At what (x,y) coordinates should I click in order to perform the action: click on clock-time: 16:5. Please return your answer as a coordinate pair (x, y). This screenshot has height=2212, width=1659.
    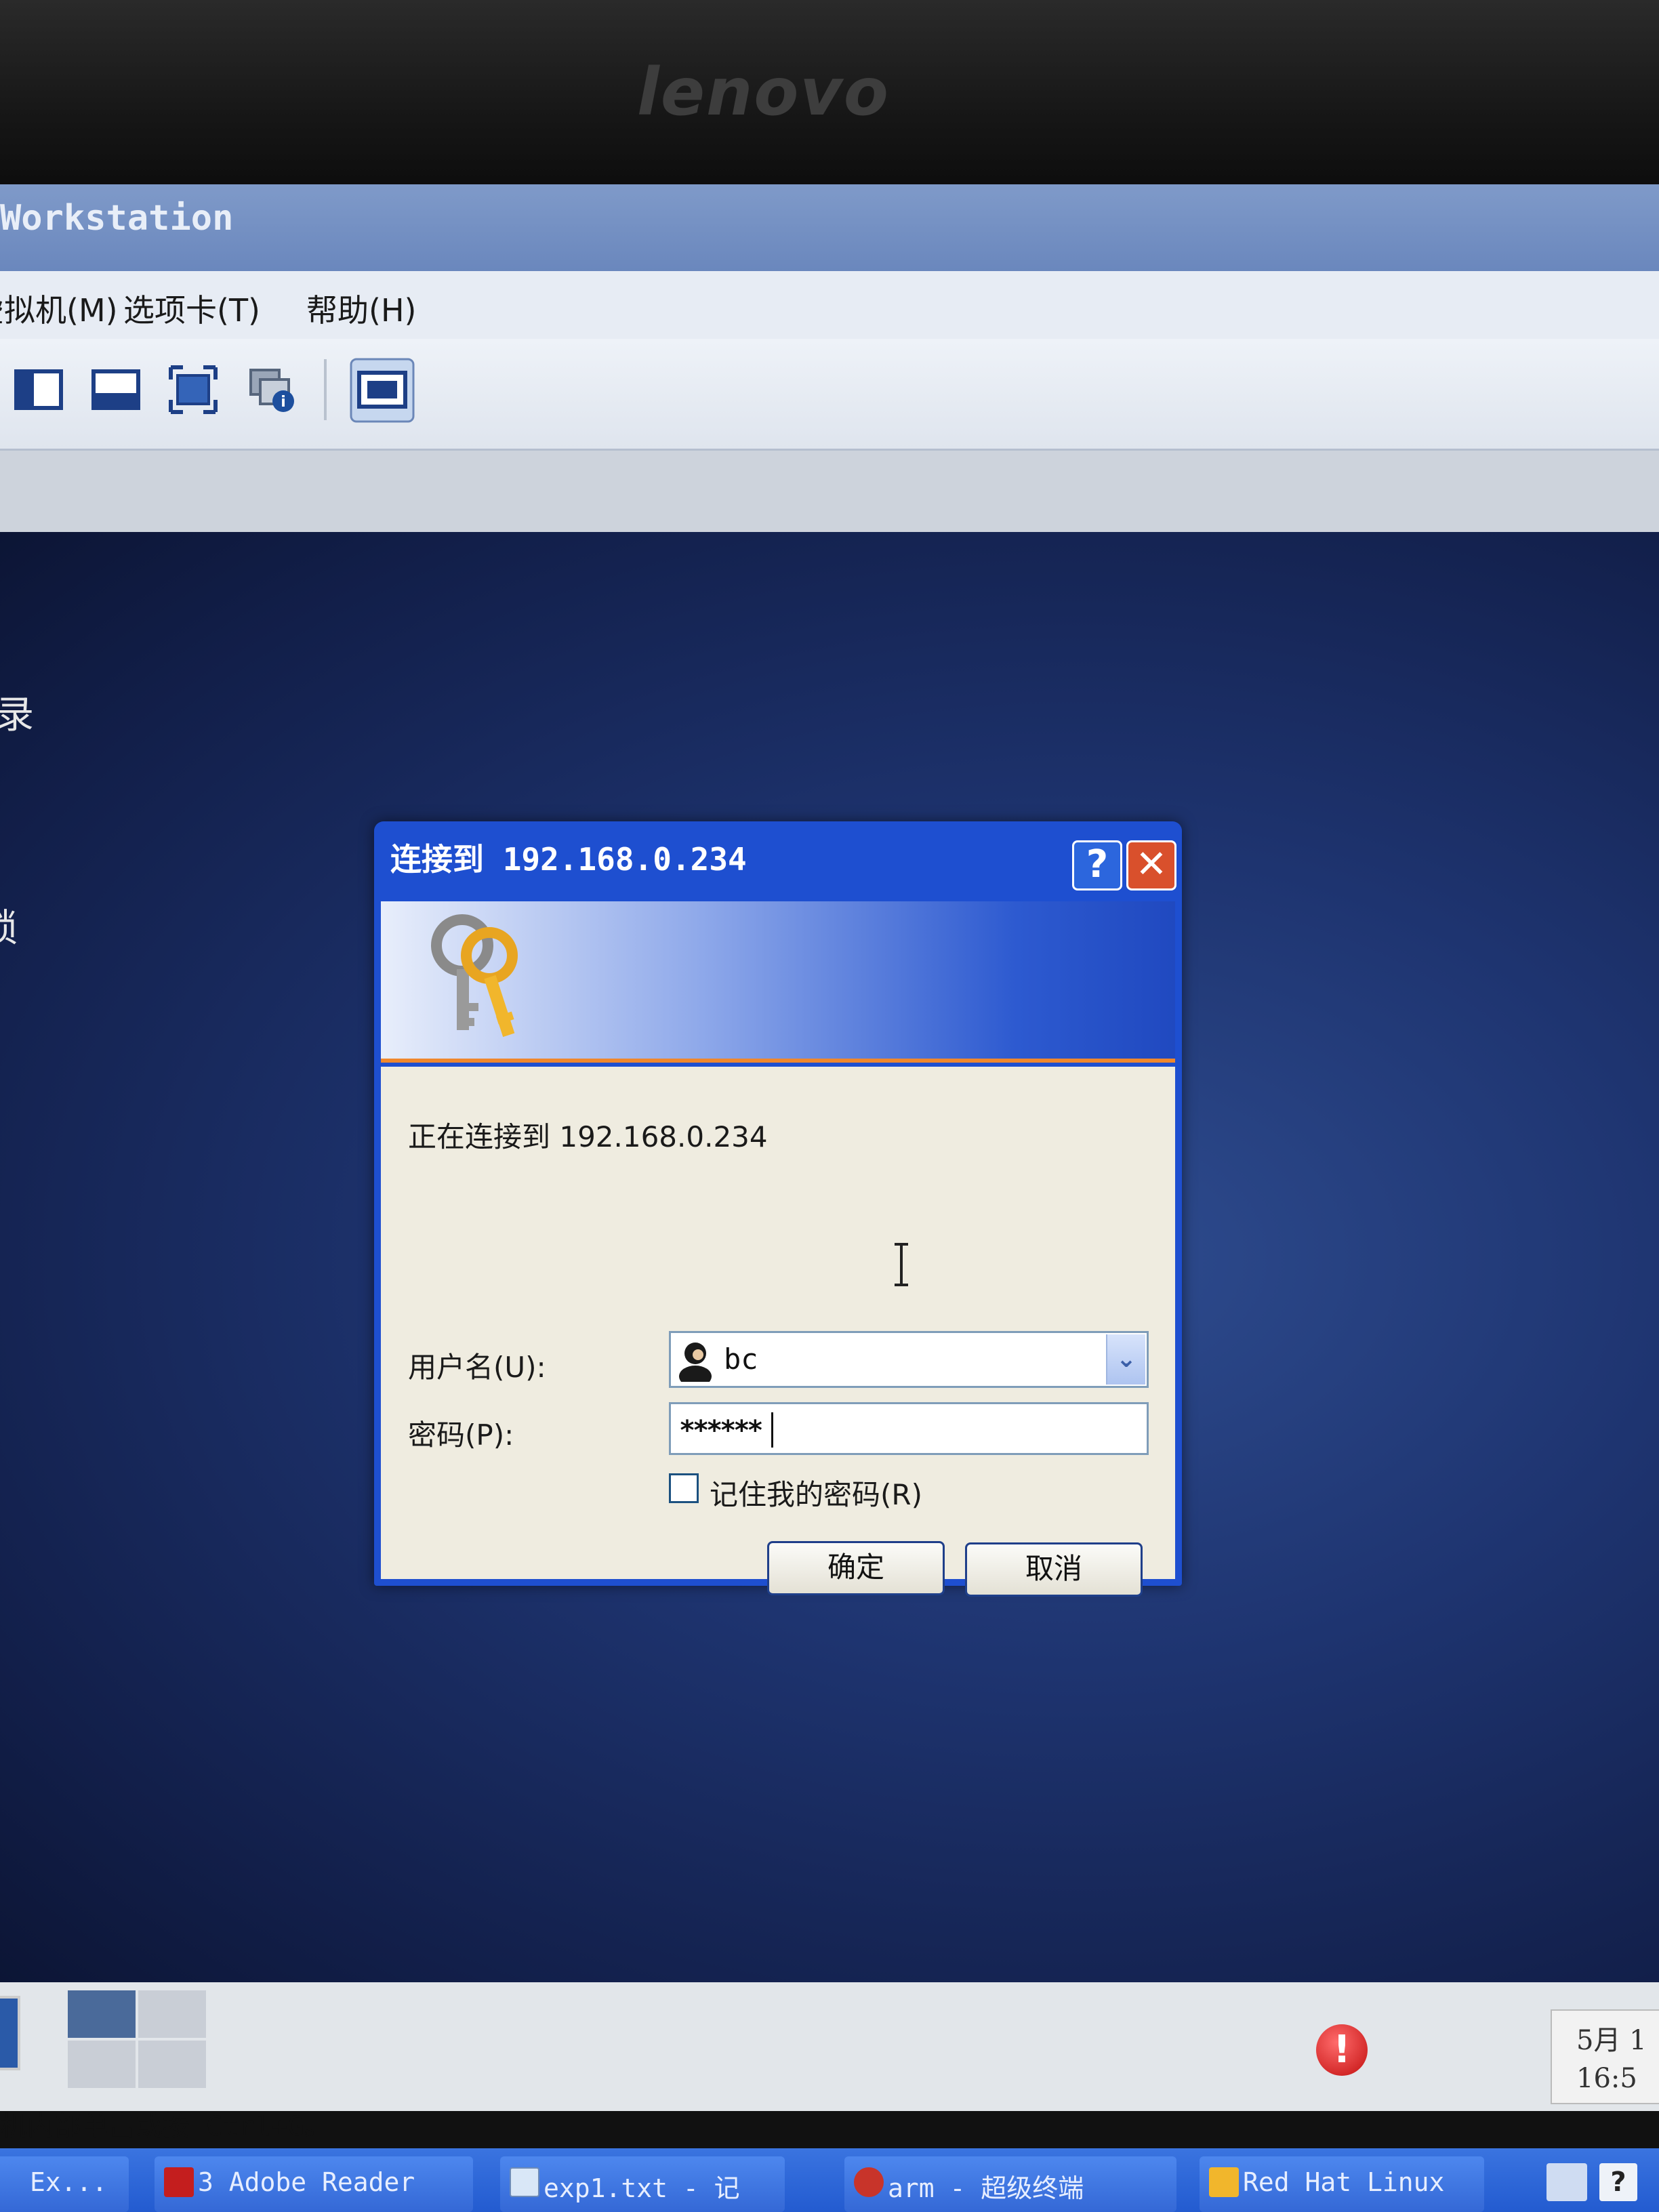
    Looking at the image, I should click on (1606, 2078).